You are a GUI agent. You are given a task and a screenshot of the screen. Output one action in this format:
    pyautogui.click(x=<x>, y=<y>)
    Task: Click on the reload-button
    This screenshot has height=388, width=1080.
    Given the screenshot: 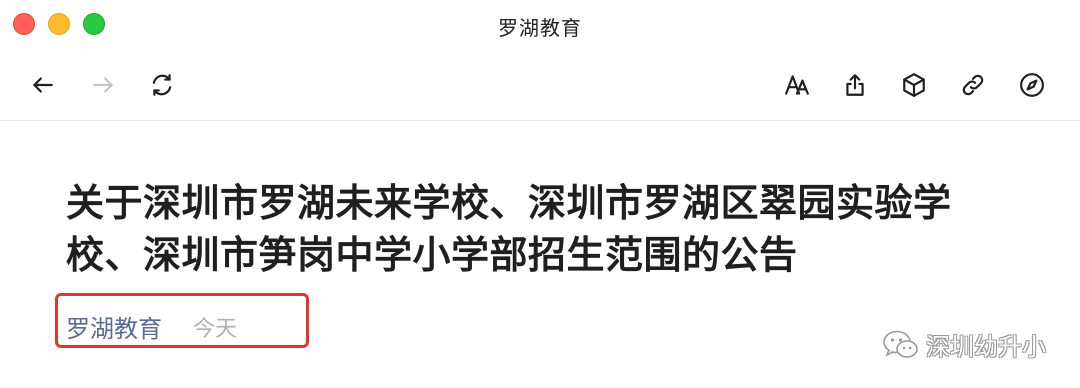 What is the action you would take?
    pyautogui.click(x=162, y=85)
    